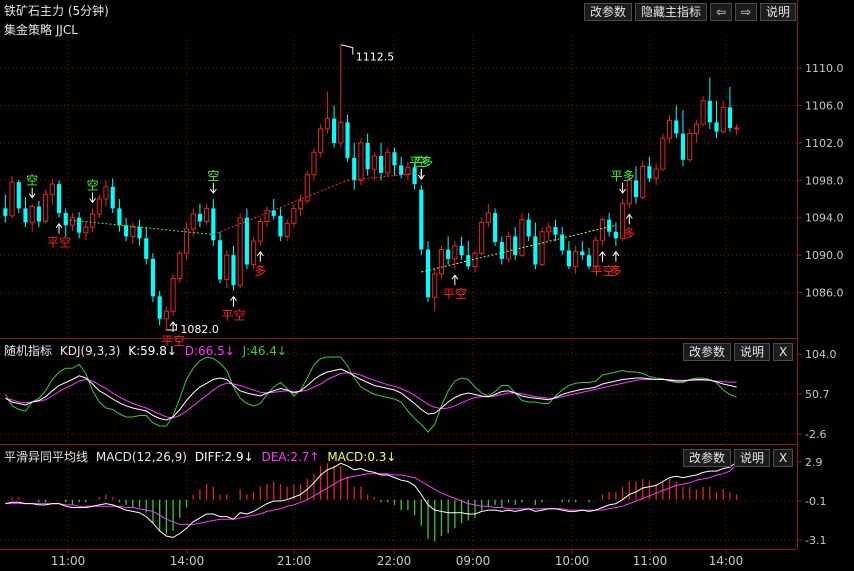 This screenshot has width=854, height=571. Describe the element at coordinates (707, 458) in the screenshot. I see `macd-params-button: 改参数` at that location.